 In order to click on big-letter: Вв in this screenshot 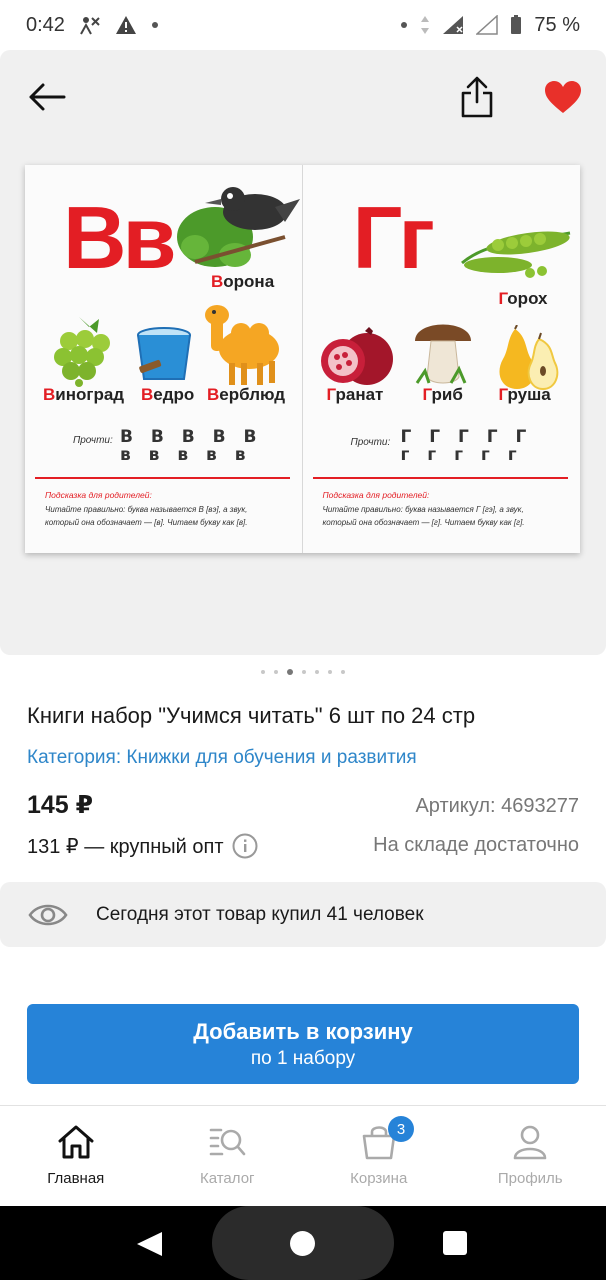, I will do `click(120, 237)`.